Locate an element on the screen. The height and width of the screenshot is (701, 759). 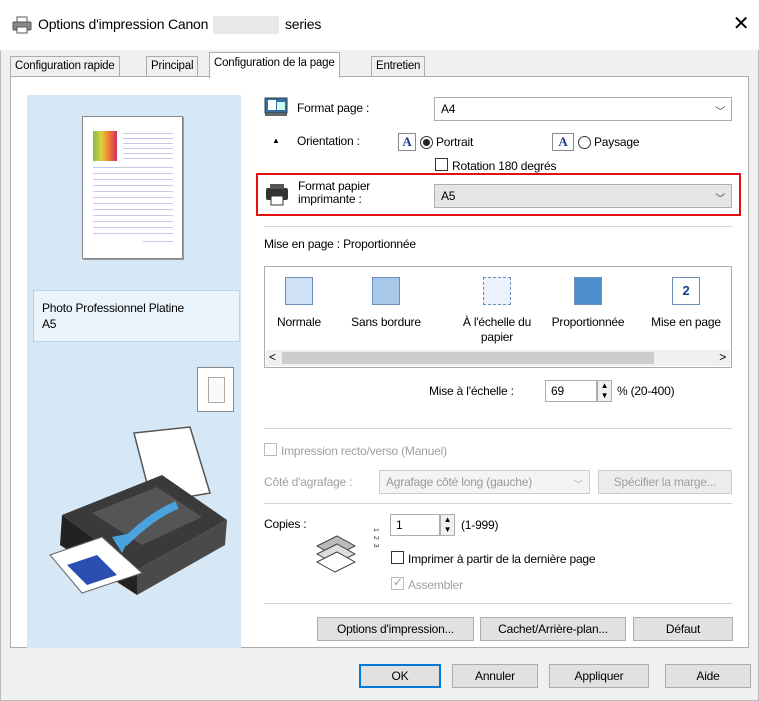
portrait-icon: A is located at coordinates (407, 142).